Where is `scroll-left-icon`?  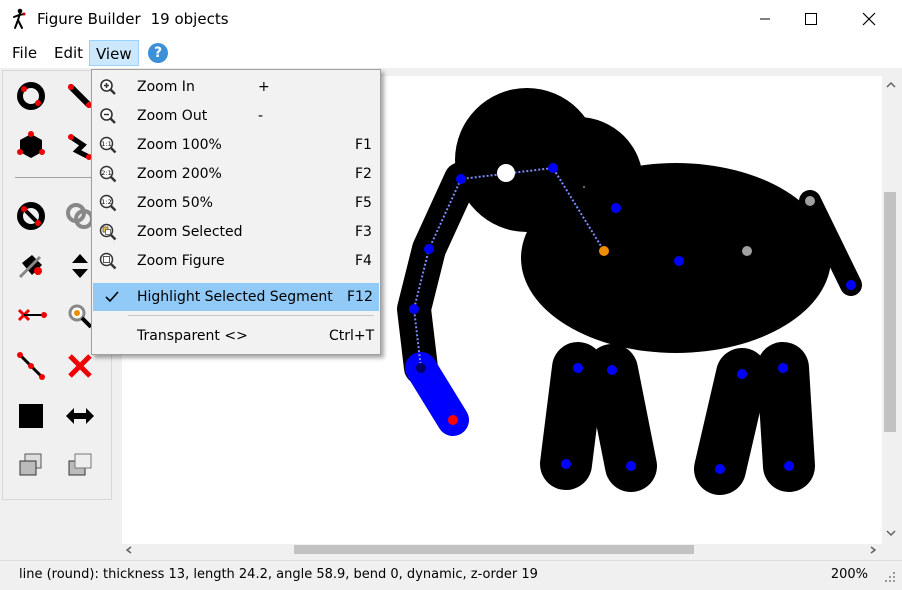
scroll-left-icon is located at coordinates (129, 550).